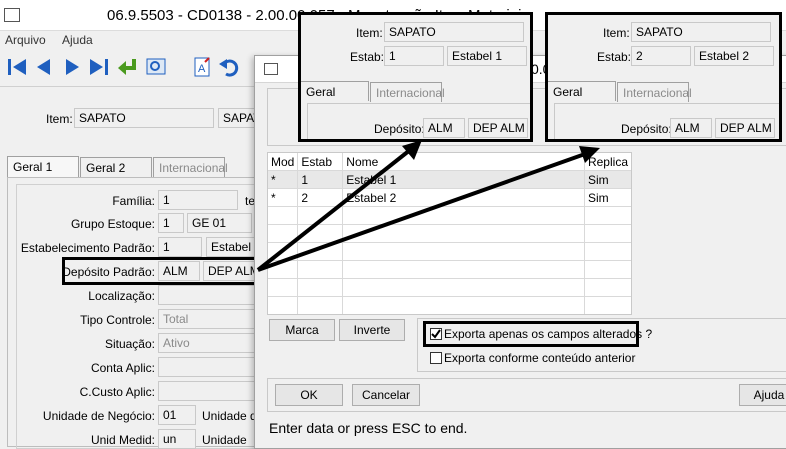 The height and width of the screenshot is (449, 786). What do you see at coordinates (320, 162) in the screenshot?
I see `grid-header-estab: Estab` at bounding box center [320, 162].